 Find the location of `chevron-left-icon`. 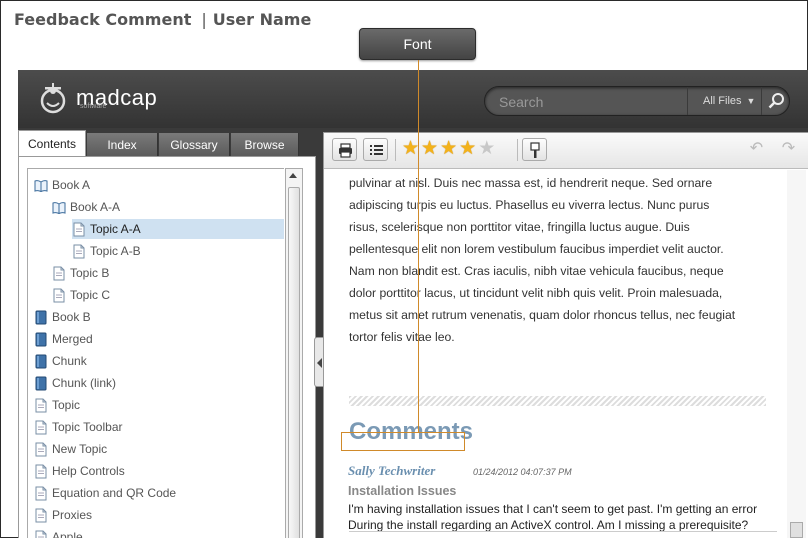

chevron-left-icon is located at coordinates (319, 363).